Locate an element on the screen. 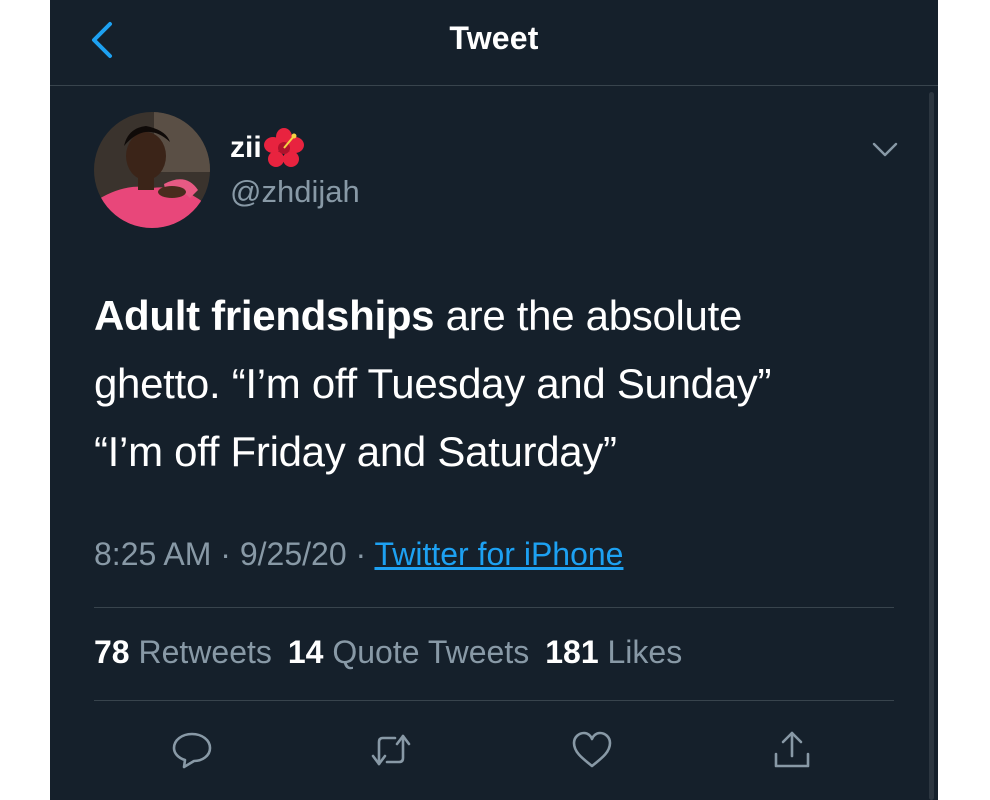  retweet-icon is located at coordinates (391, 750).